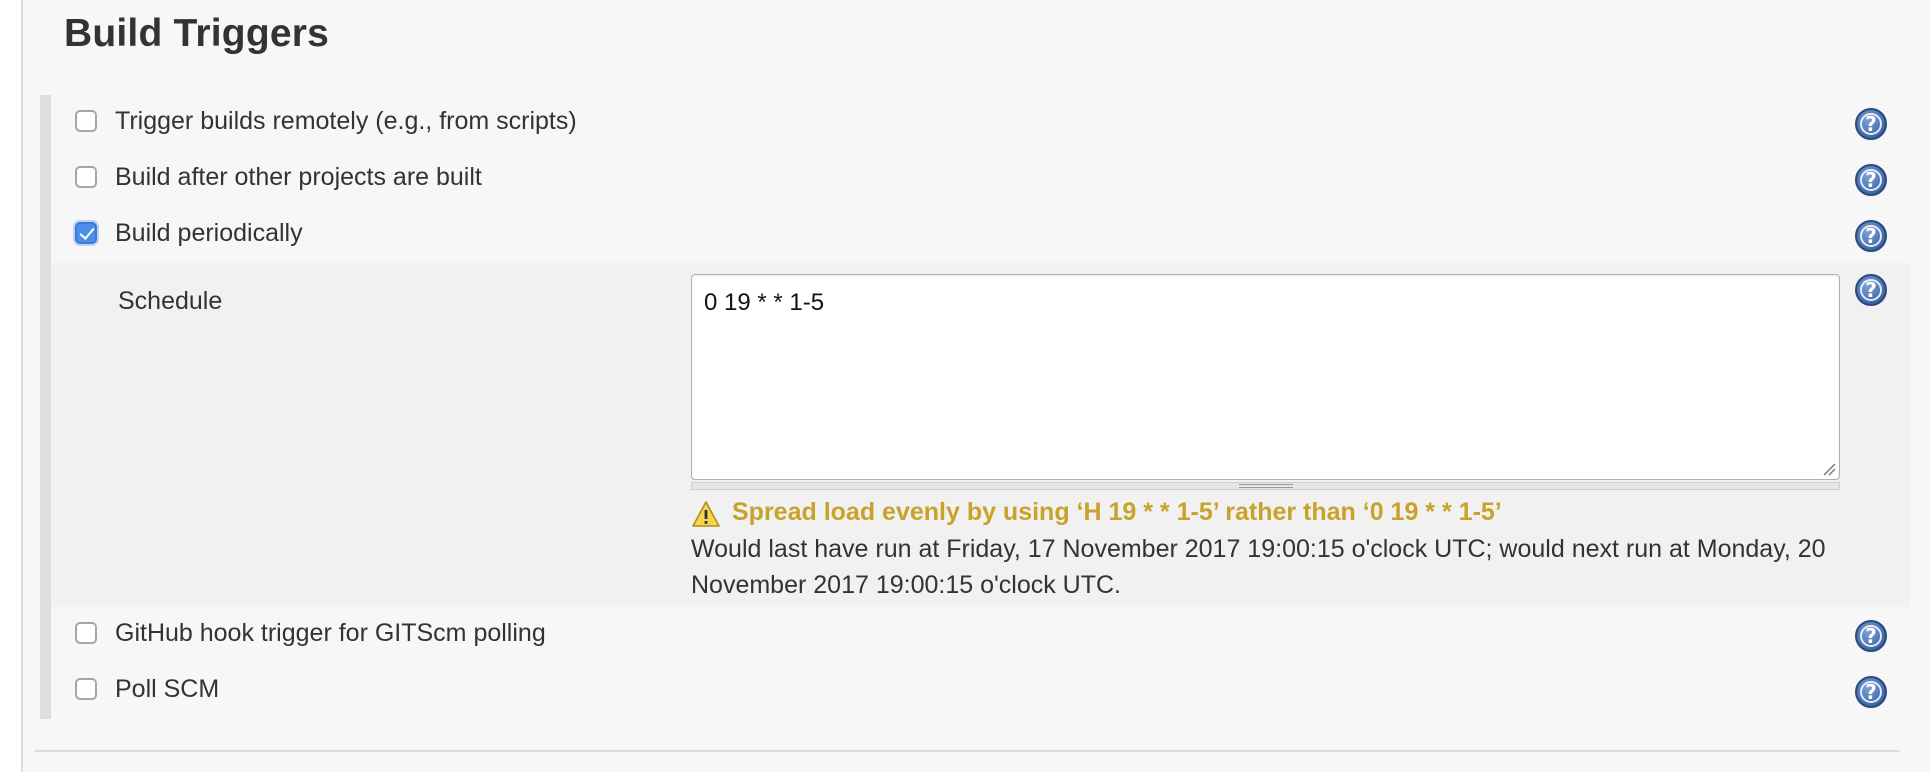  I want to click on github-hook-label: GitHub hook trigger for GITScm polling, so click(330, 633).